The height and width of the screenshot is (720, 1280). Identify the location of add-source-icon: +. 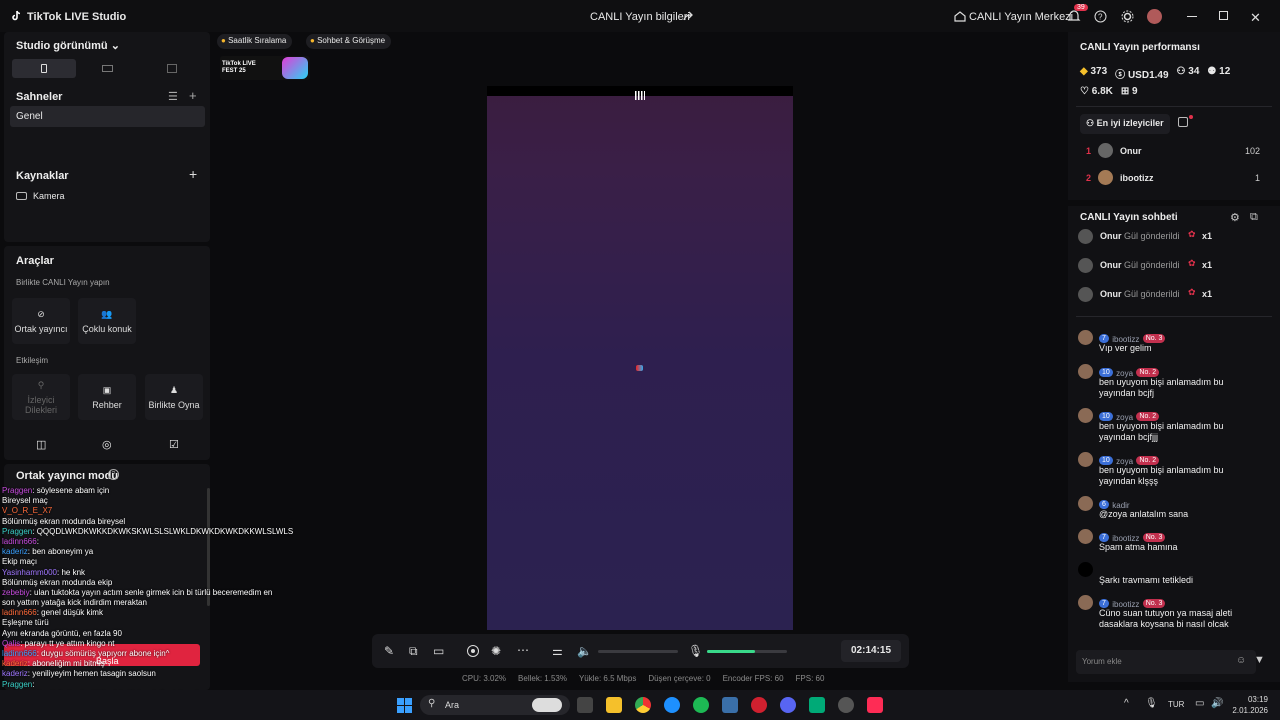
(193, 174).